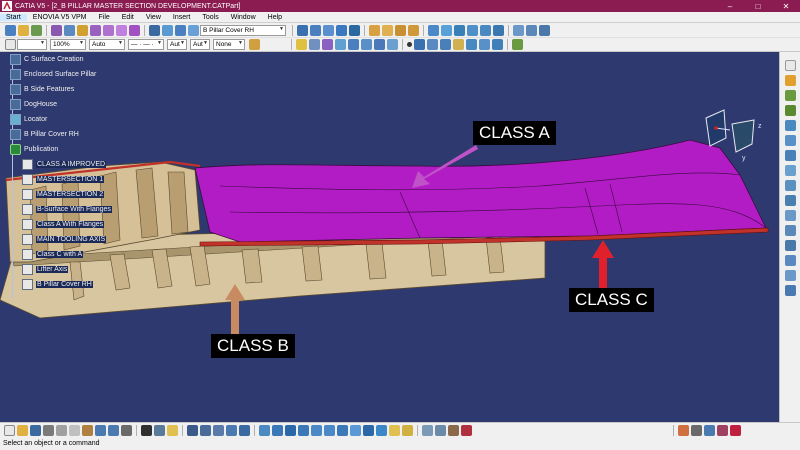 This screenshot has height=450, width=800. What do you see at coordinates (531, 30) in the screenshot?
I see `pattern-icon` at bounding box center [531, 30].